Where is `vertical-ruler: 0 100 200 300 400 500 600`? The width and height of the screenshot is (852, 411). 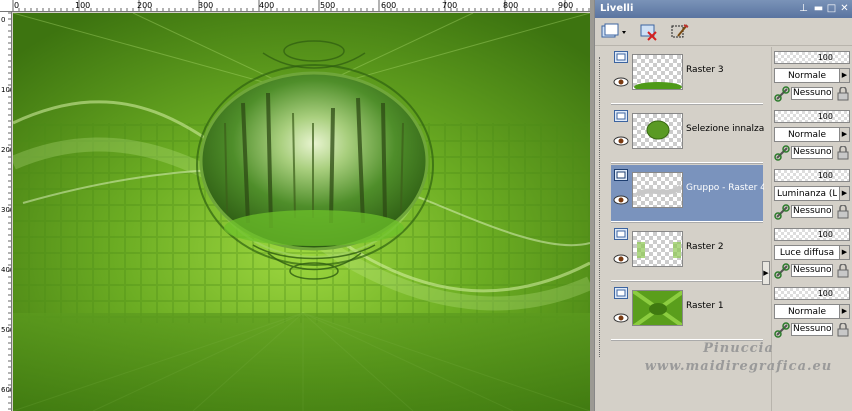
vertical-ruler: 0 100 200 300 400 500 600 is located at coordinates (6, 211).